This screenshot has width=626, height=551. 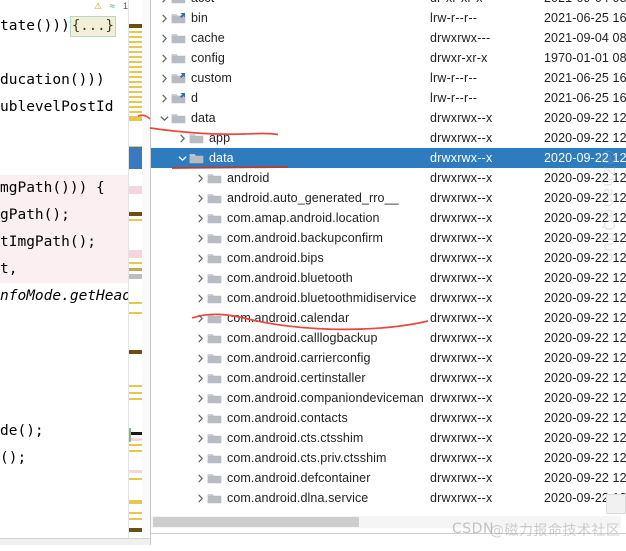 What do you see at coordinates (281, 478) in the screenshot?
I see `file-explorer-name-cell: com.android.defcontainer` at bounding box center [281, 478].